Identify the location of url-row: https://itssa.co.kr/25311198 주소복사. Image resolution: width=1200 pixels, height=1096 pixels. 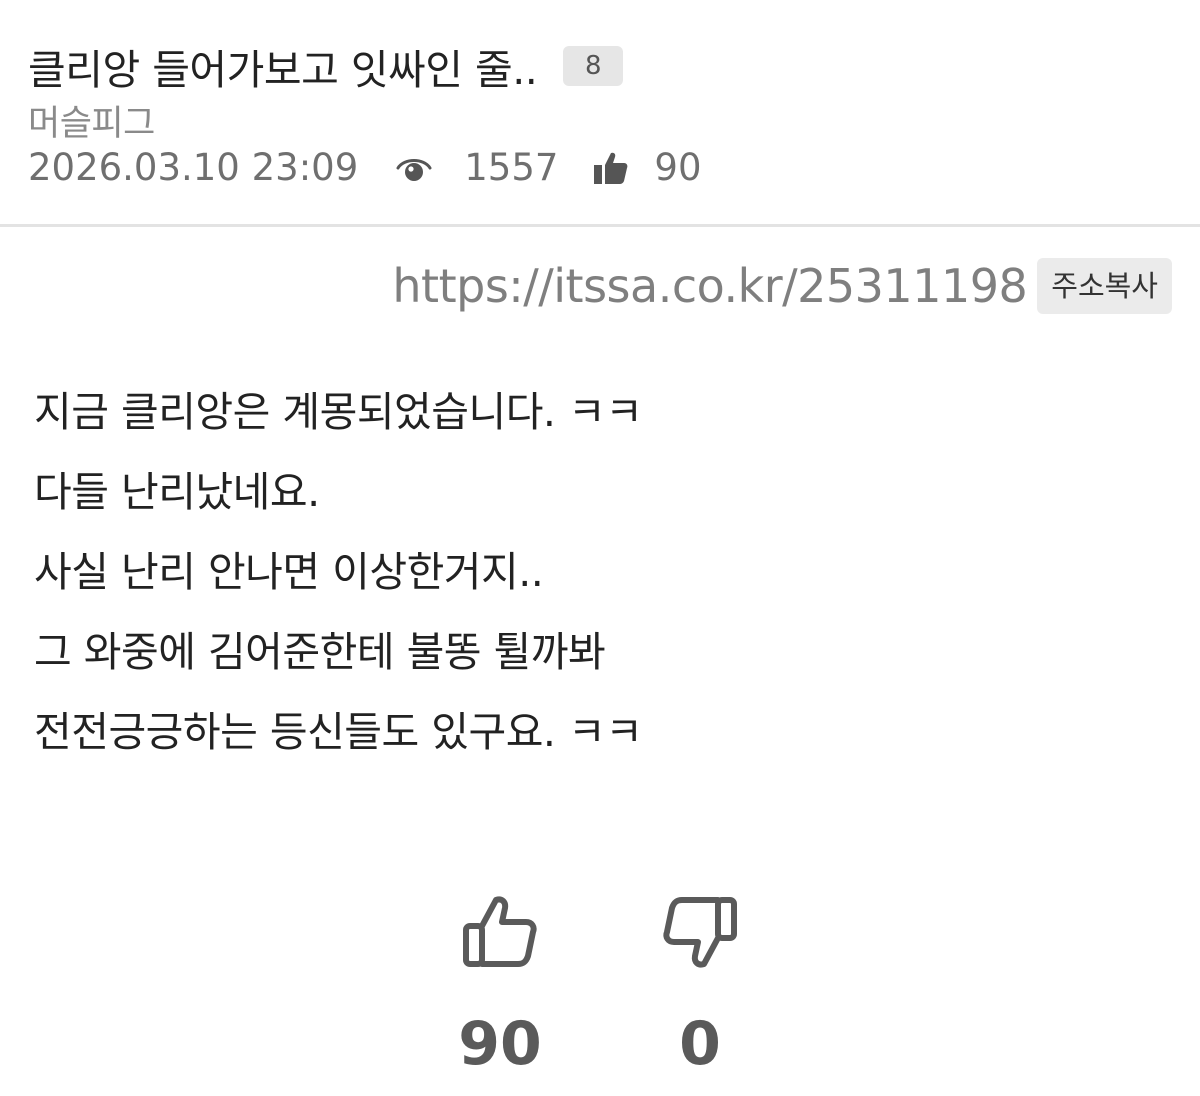
(782, 286).